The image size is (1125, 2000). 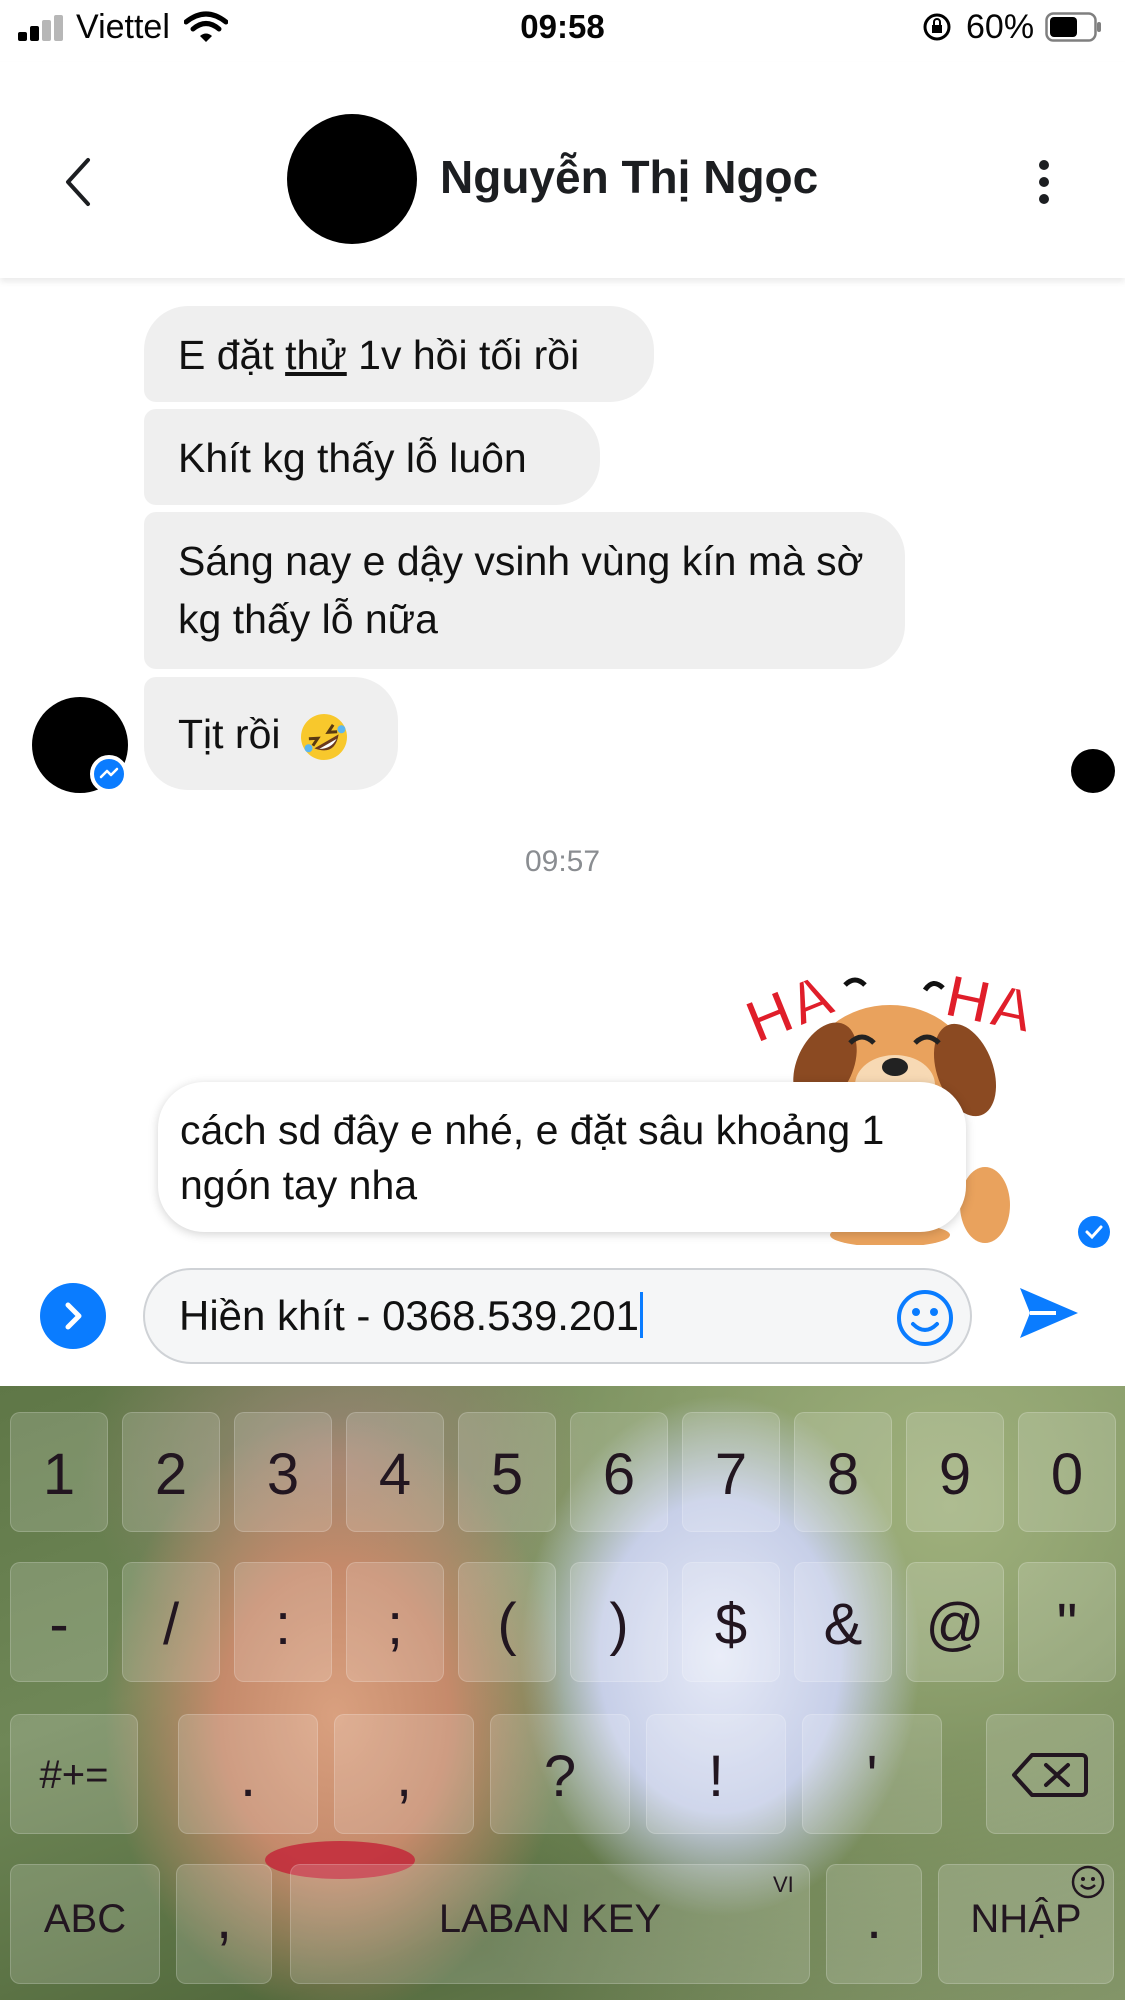 What do you see at coordinates (550, 1924) in the screenshot?
I see `spacebar: LABAN KEY` at bounding box center [550, 1924].